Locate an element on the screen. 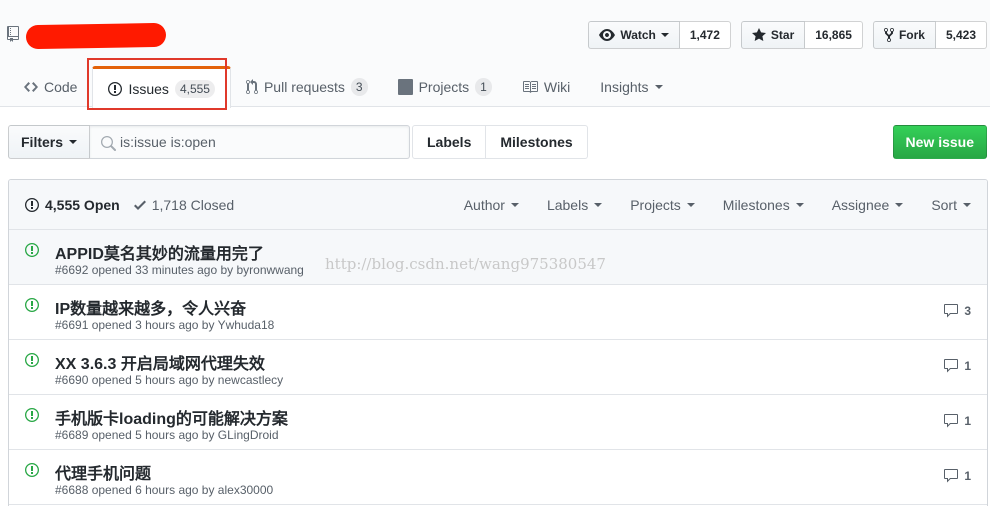 This screenshot has width=990, height=506. fork-icon is located at coordinates (888, 35).